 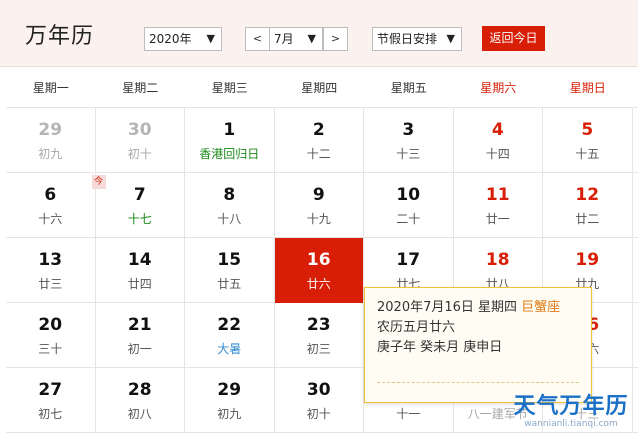 I want to click on popup-divider, so click(x=478, y=382).